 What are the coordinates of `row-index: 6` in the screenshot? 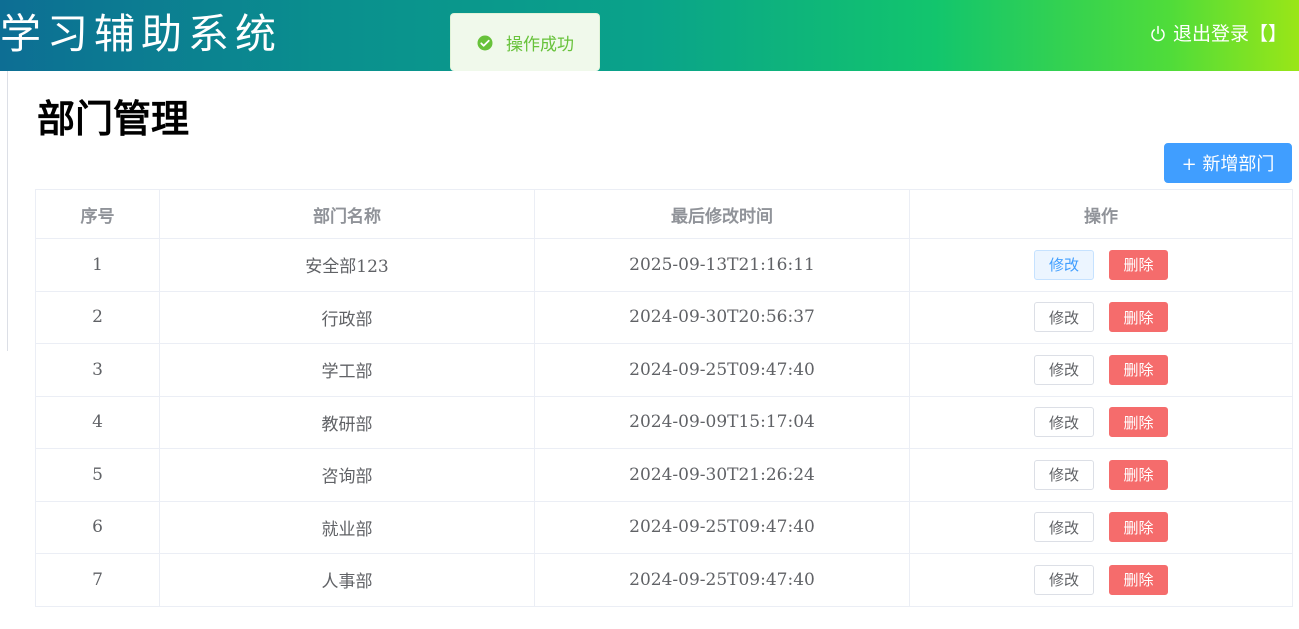 It's located at (97, 527).